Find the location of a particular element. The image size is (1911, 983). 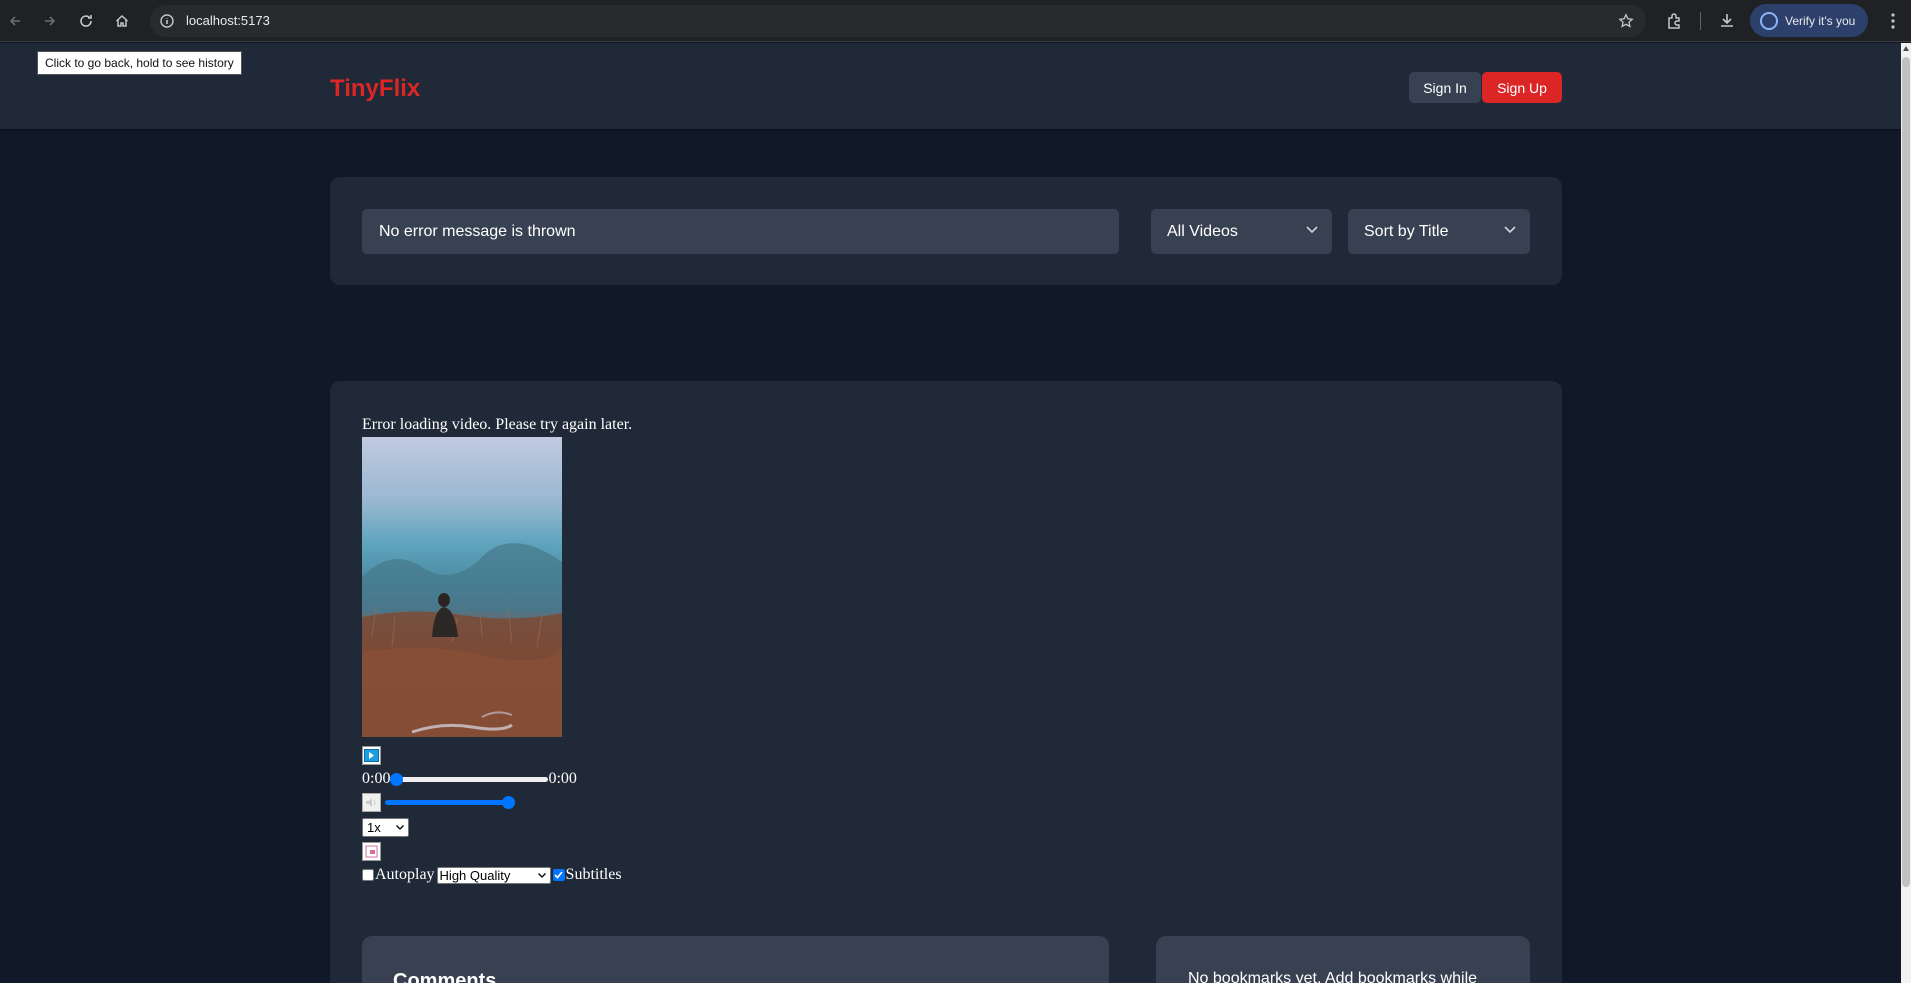

seek-rail is located at coordinates (469, 779).